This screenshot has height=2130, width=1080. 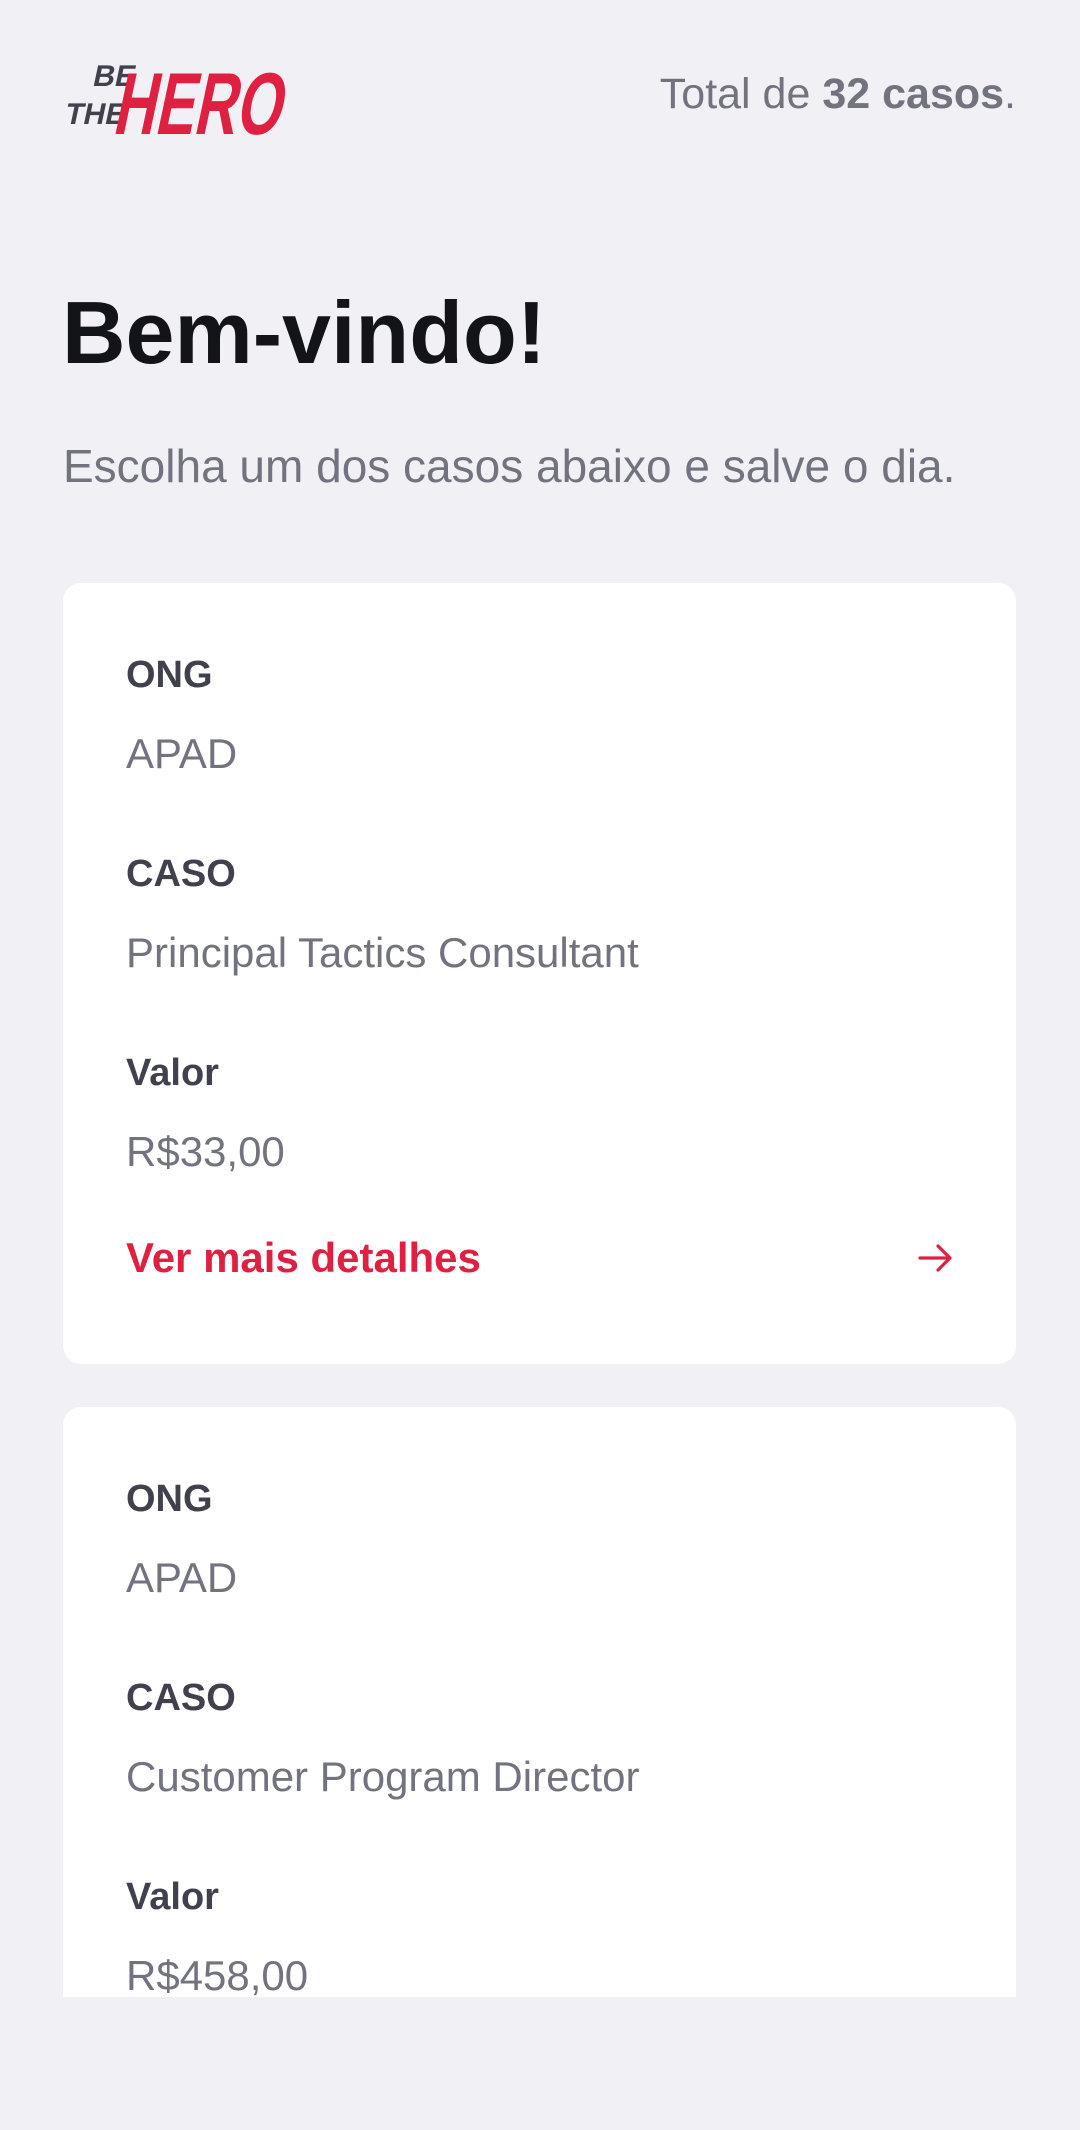 I want to click on be-the-hero-logo: BE THE HERO, so click(x=179, y=101).